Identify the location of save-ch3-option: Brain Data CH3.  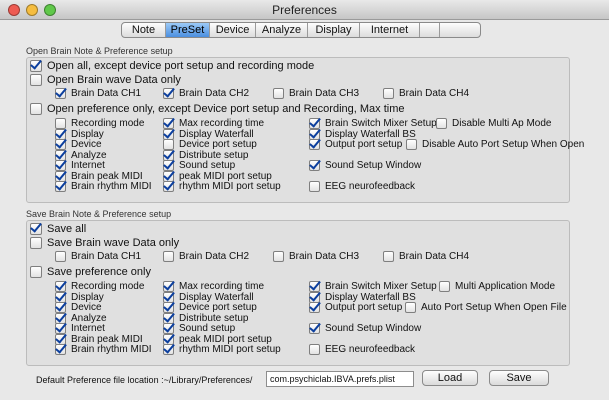
(316, 256).